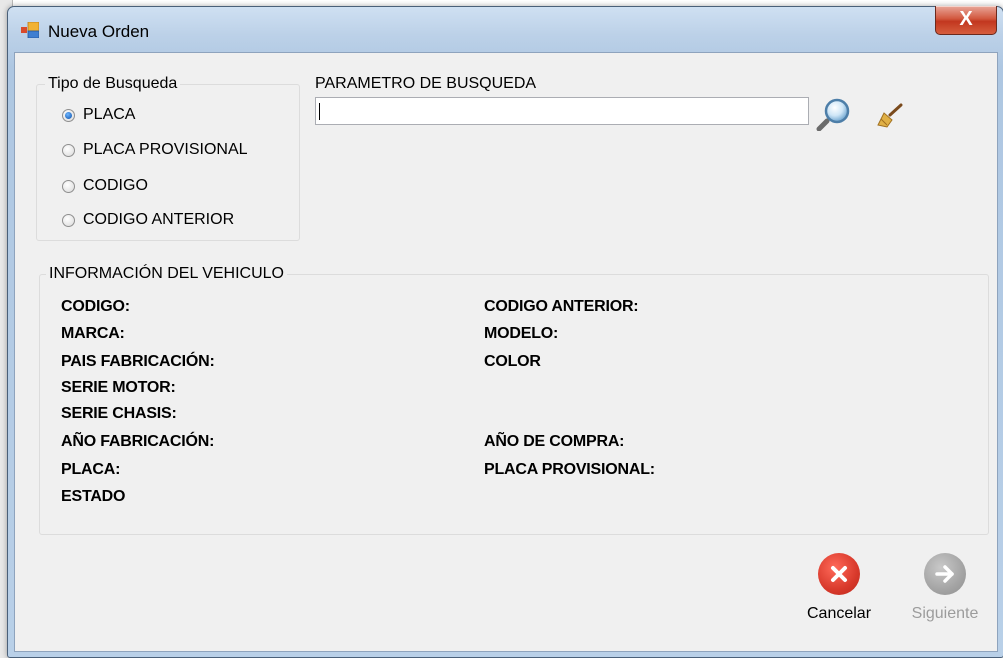 The width and height of the screenshot is (1003, 658). I want to click on broom-icon, so click(890, 116).